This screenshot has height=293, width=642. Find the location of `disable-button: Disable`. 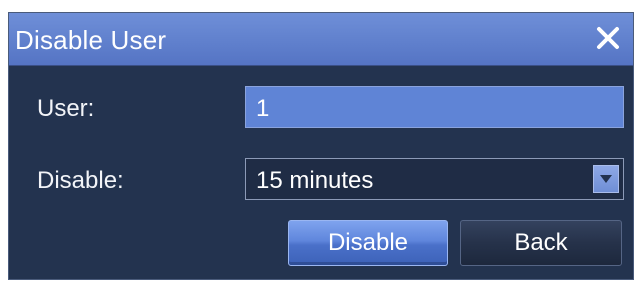

disable-button: Disable is located at coordinates (368, 243).